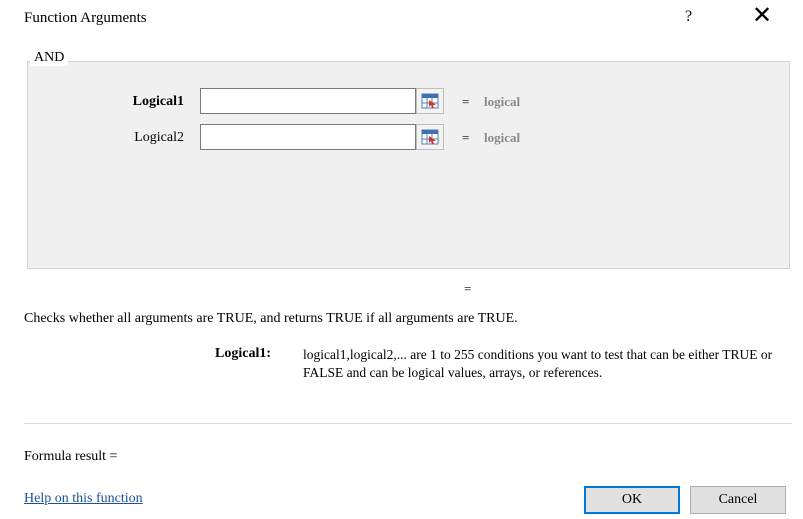  I want to click on close-button: ✕, so click(762, 16).